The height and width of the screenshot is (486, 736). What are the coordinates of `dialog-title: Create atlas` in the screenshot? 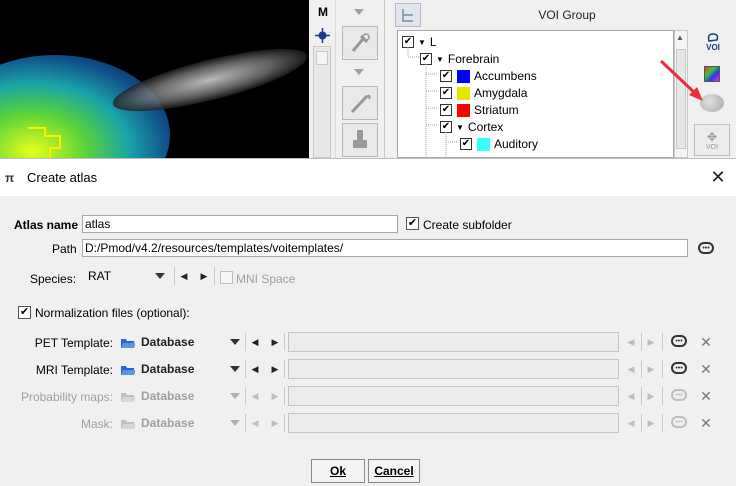 It's located at (62, 177).